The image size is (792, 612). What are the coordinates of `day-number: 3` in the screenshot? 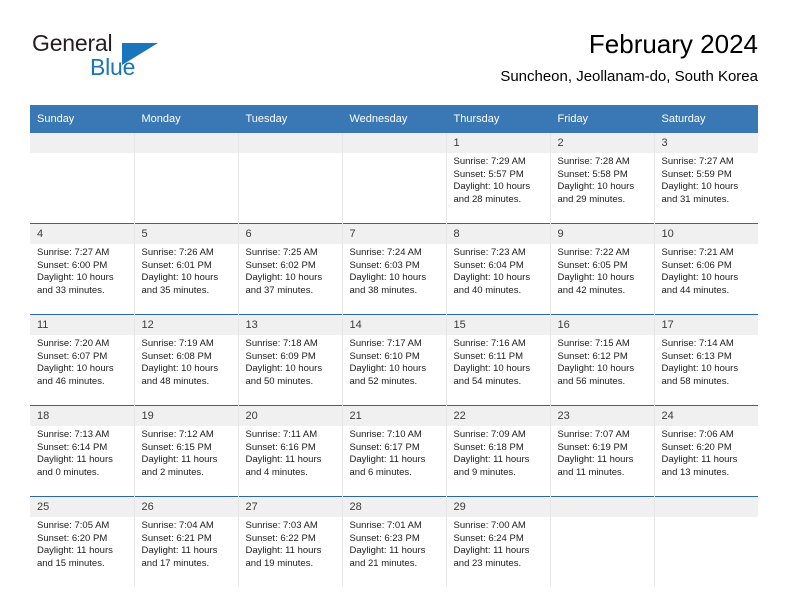 It's located at (706, 143).